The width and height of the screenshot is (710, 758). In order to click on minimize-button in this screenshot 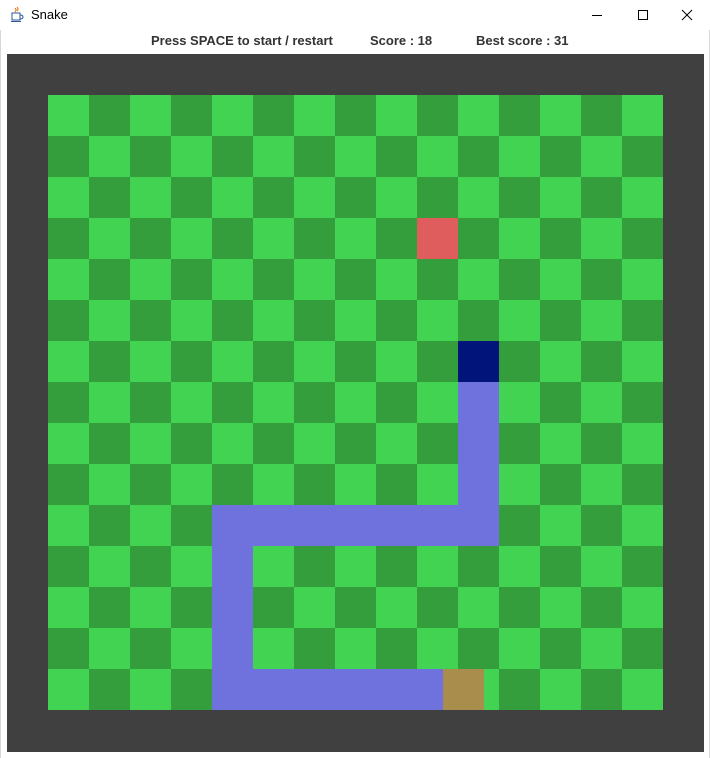, I will do `click(597, 15)`.